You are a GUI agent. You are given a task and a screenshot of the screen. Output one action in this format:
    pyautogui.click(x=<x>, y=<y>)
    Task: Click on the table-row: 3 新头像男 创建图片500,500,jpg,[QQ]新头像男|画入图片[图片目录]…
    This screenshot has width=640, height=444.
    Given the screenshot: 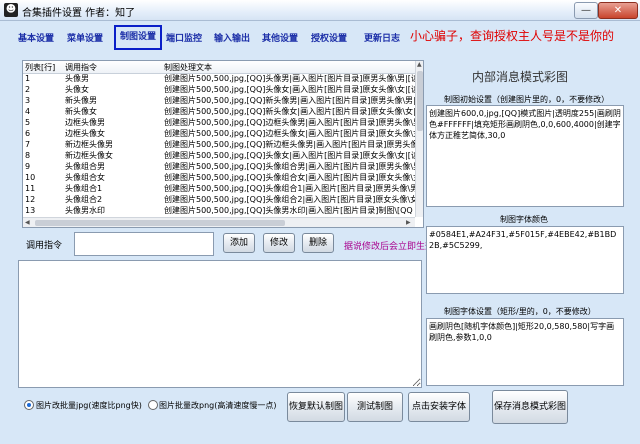 What is the action you would take?
    pyautogui.click(x=219, y=101)
    